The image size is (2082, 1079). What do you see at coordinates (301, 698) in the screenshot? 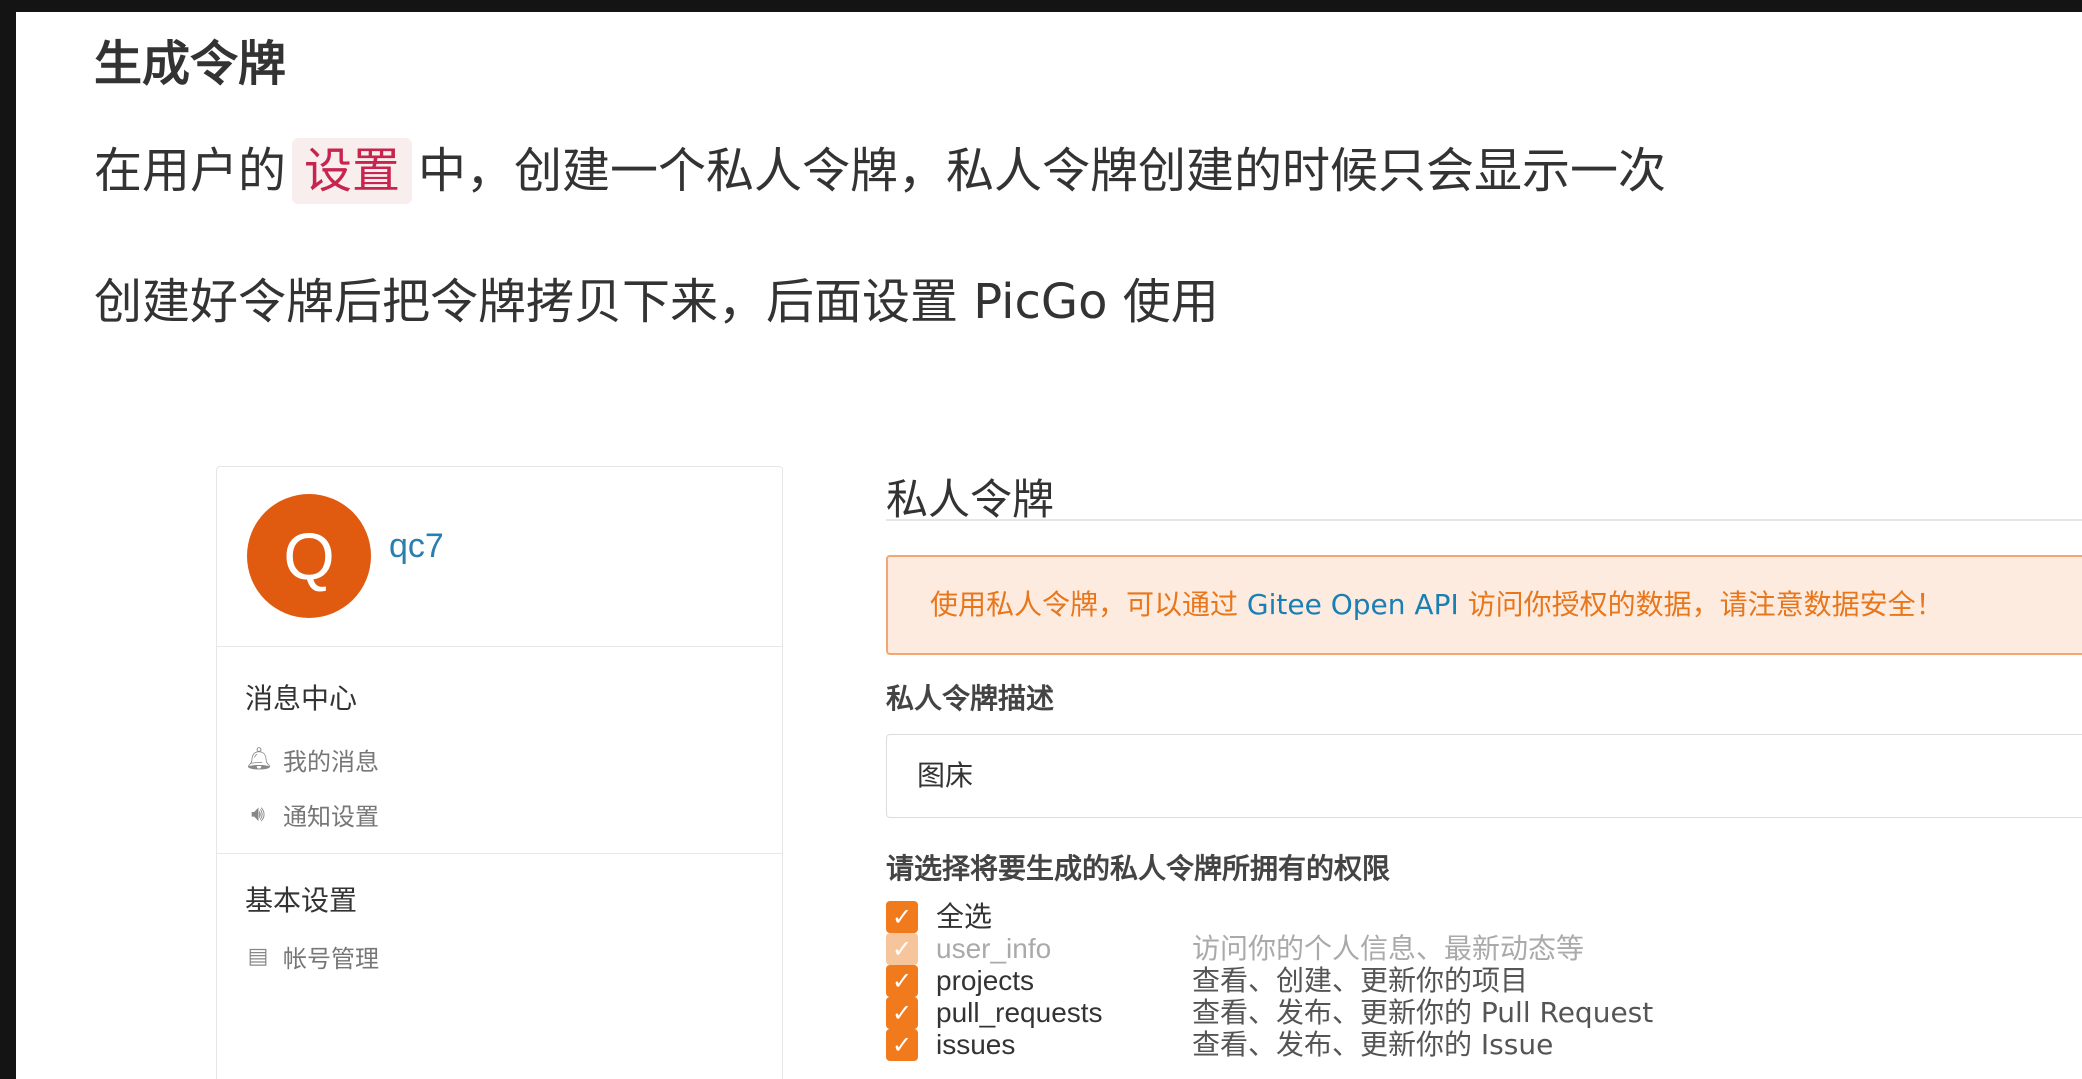
I see `section-title-messages: 消息中心` at bounding box center [301, 698].